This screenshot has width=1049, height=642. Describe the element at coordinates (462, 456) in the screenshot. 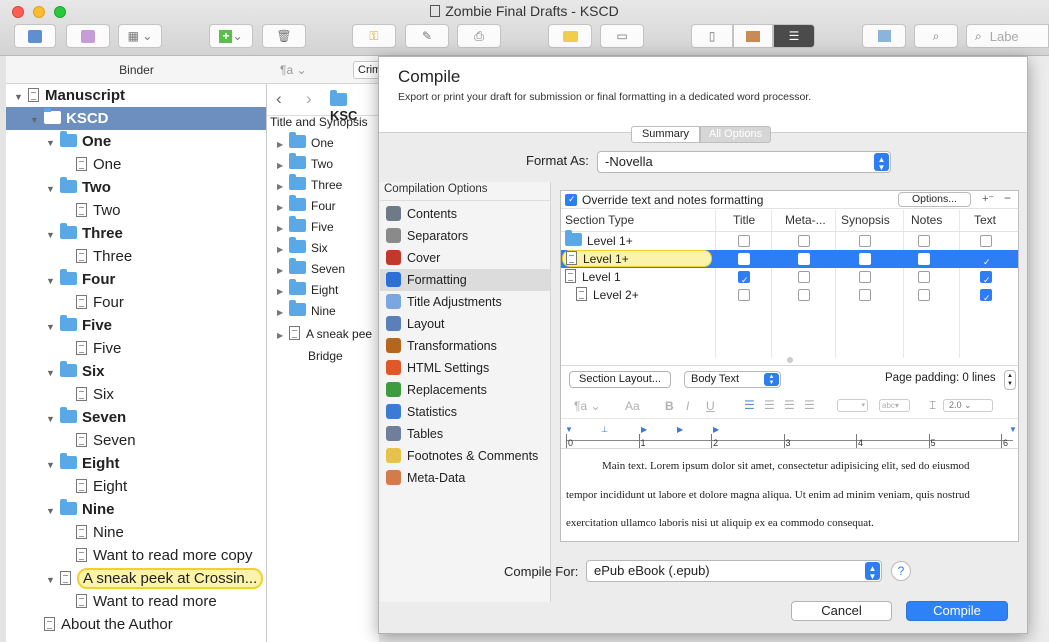

I see `option-footnotes: Footnotes & Comments` at that location.